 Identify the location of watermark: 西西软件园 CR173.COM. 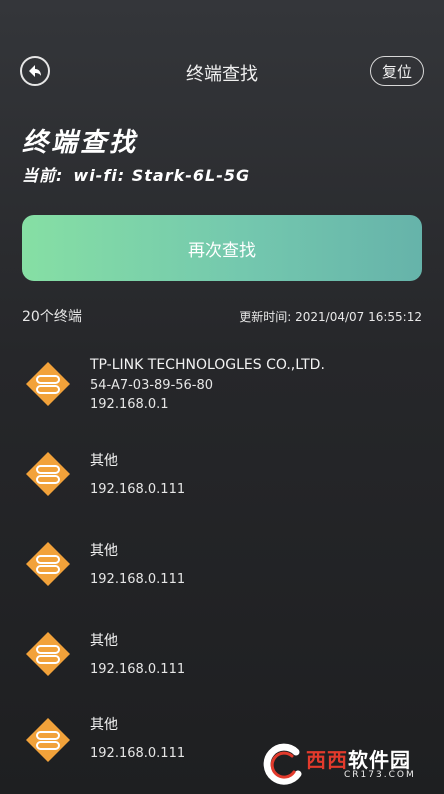
(347, 765).